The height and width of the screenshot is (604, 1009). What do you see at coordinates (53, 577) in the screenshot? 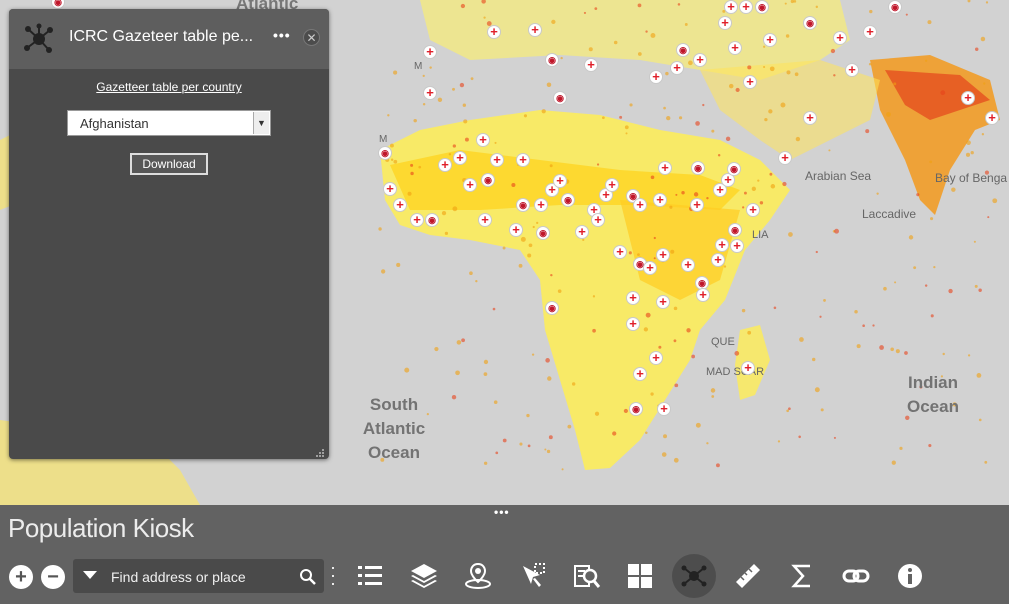
I see `zoom-out-button: −` at bounding box center [53, 577].